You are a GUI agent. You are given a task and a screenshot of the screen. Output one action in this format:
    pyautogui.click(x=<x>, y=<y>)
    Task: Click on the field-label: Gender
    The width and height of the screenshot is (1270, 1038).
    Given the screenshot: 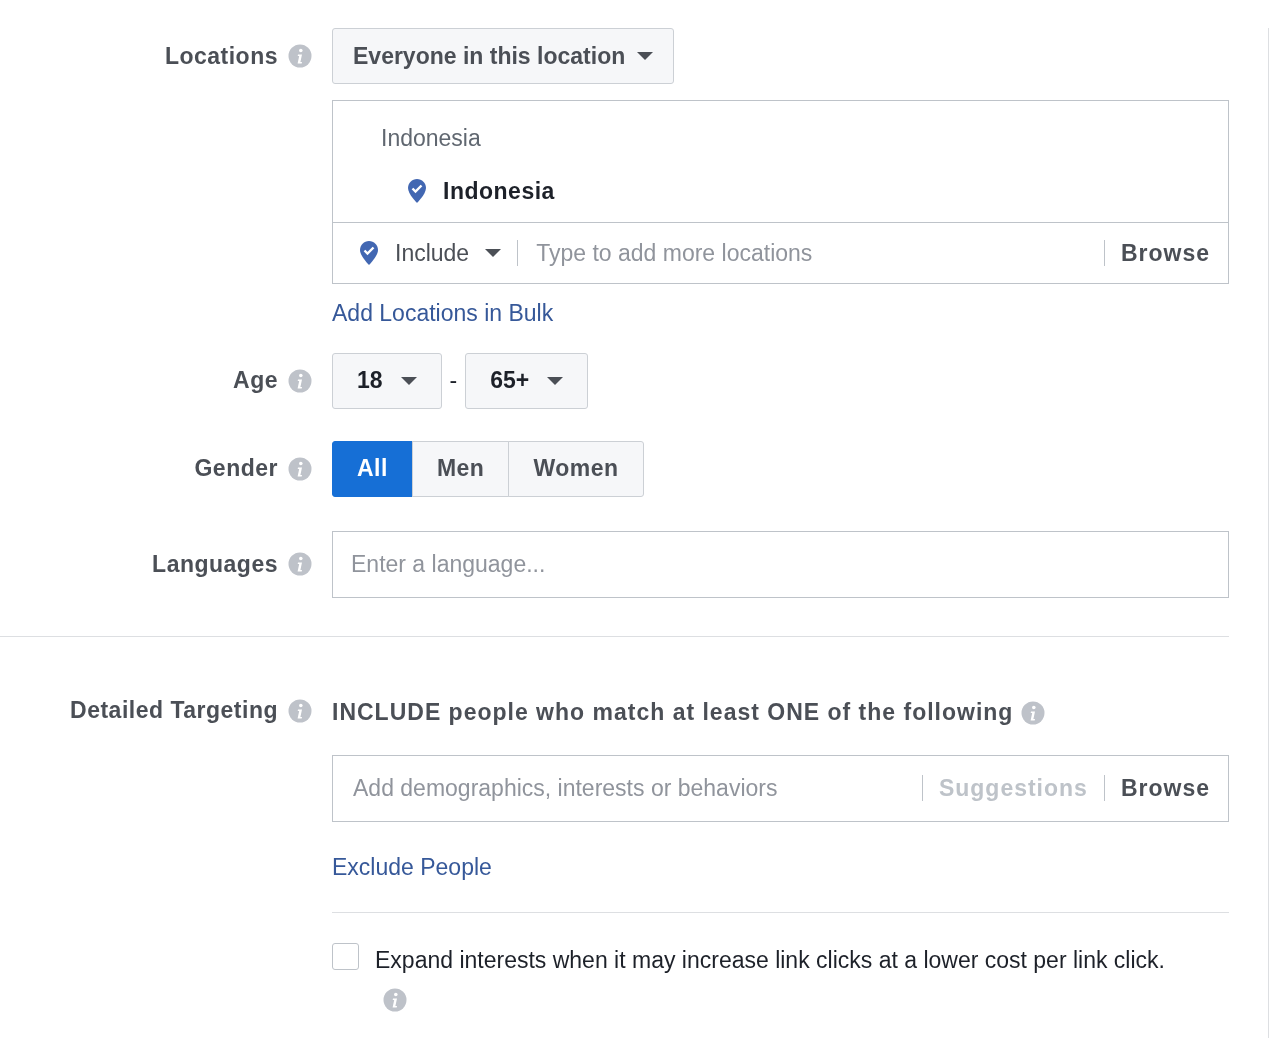 What is the action you would take?
    pyautogui.click(x=236, y=469)
    